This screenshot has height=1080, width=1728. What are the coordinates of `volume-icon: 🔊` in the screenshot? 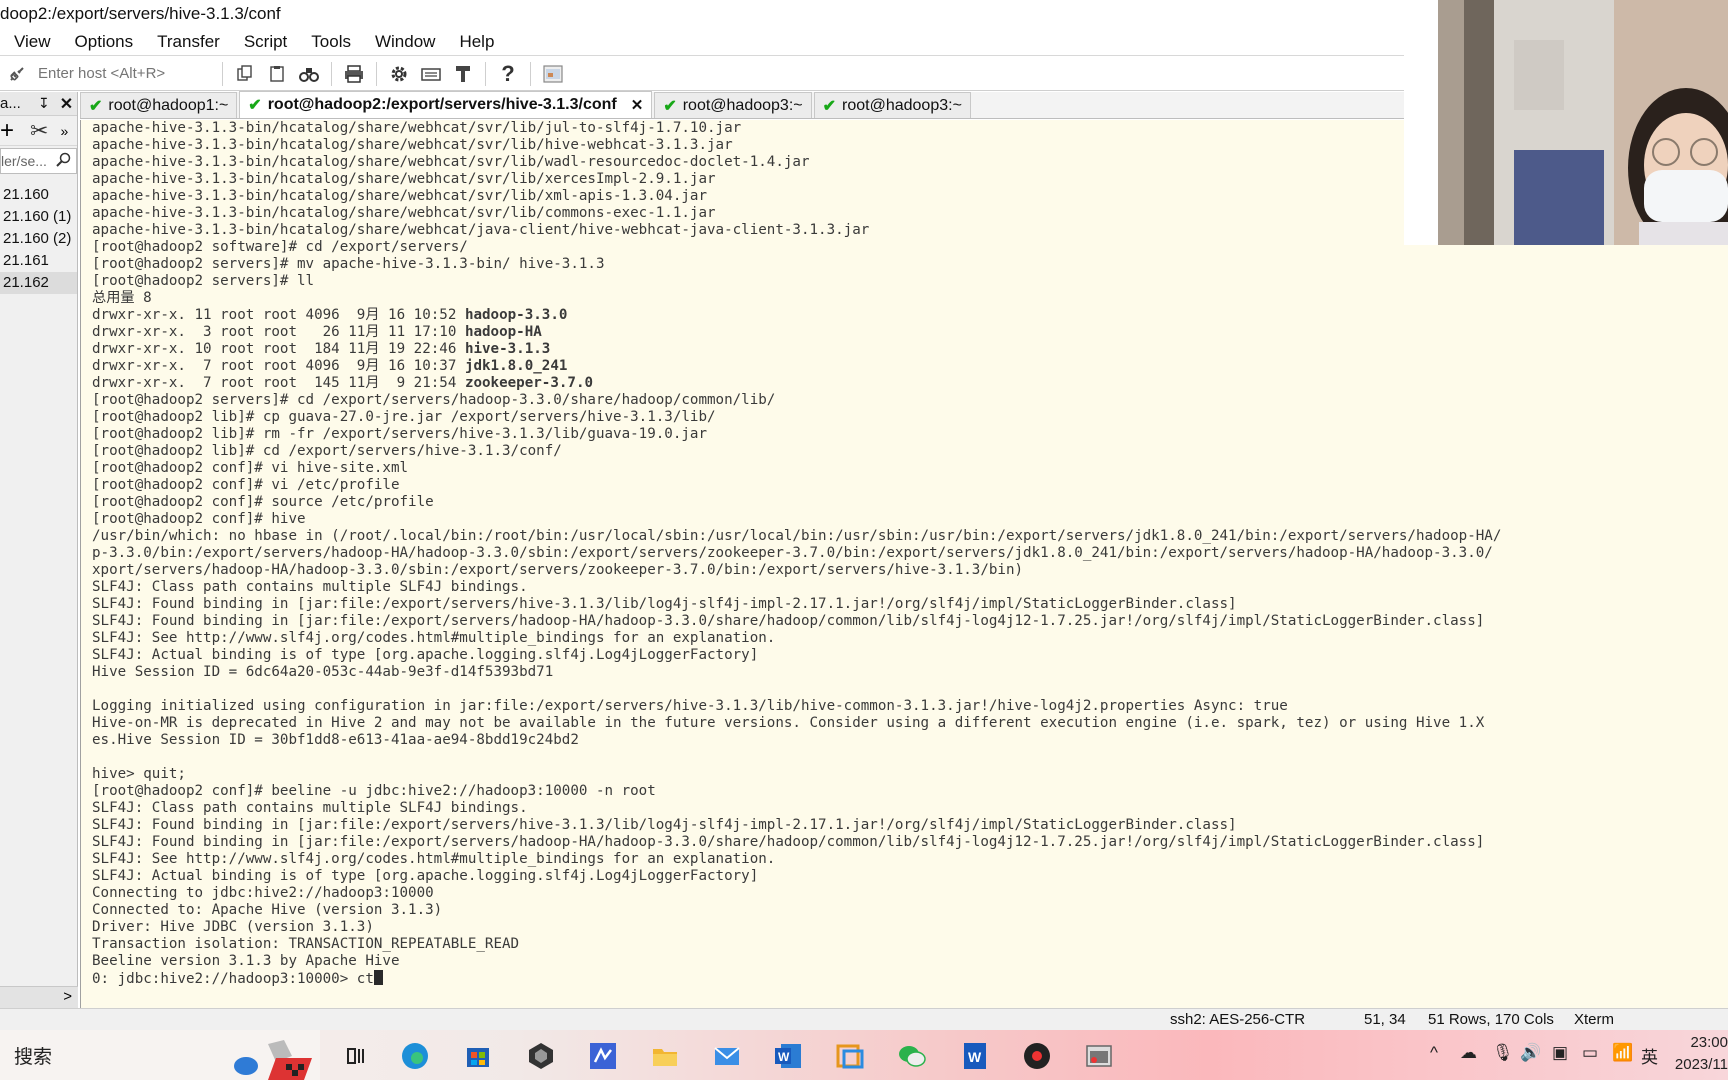 It's located at (1530, 1053).